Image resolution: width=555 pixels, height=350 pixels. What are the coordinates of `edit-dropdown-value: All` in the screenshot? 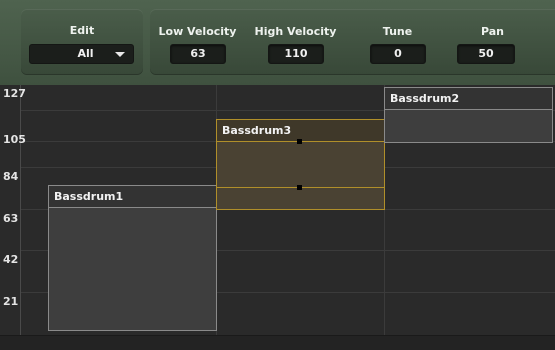 It's located at (85, 53).